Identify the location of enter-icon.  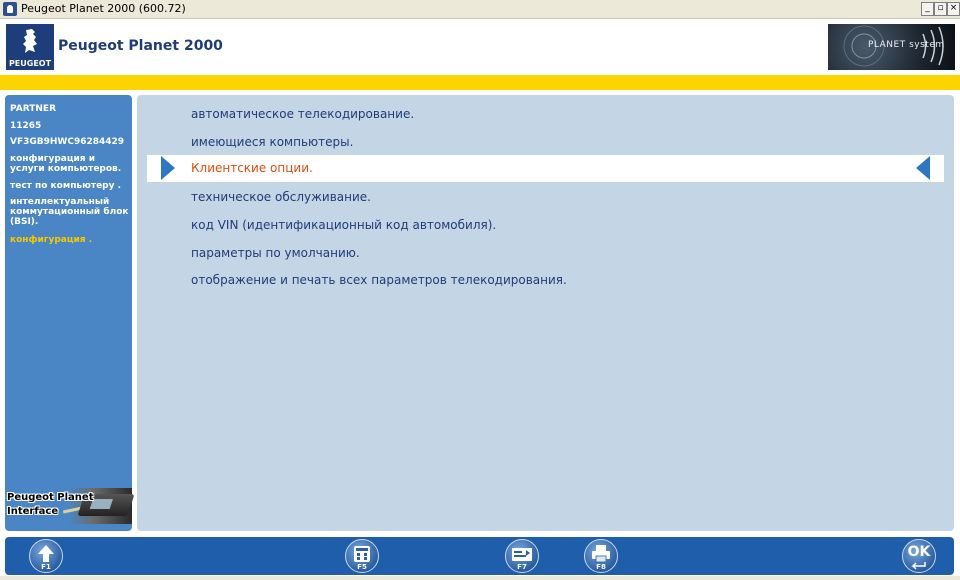
(918, 566).